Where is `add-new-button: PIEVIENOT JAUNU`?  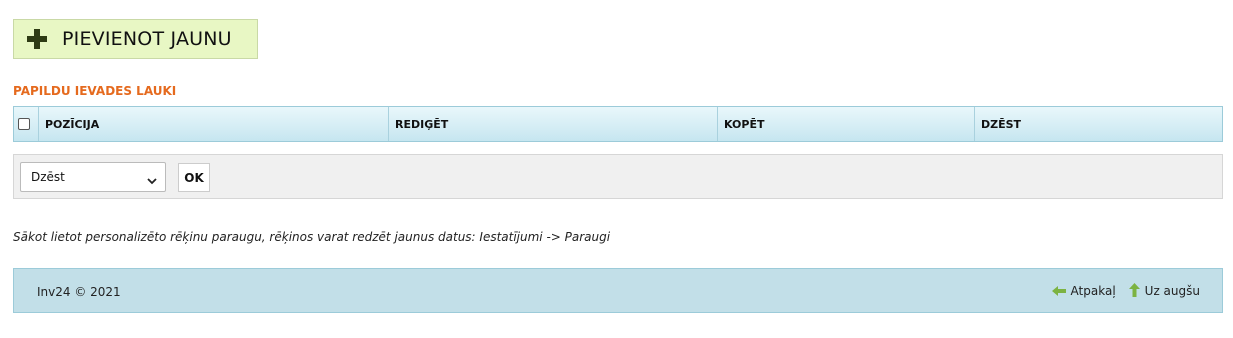
add-new-button: PIEVIENOT JAUNU is located at coordinates (135, 39).